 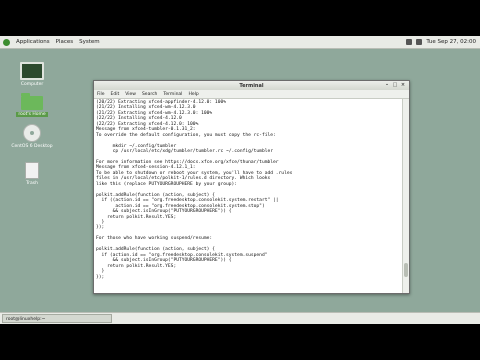 What do you see at coordinates (6, 42) in the screenshot?
I see `applications-icon` at bounding box center [6, 42].